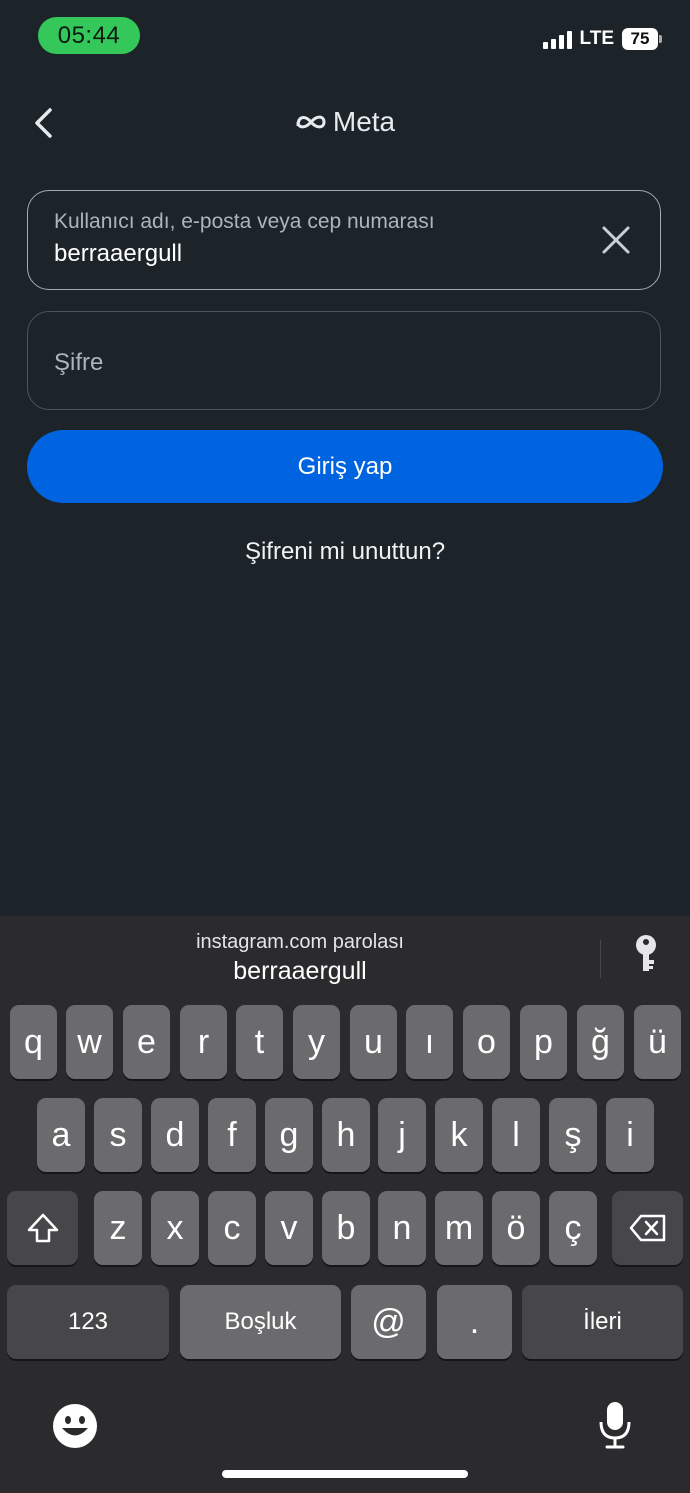 Image resolution: width=690 pixels, height=1493 pixels. Describe the element at coordinates (388, 1322) in the screenshot. I see `at-key: @` at that location.